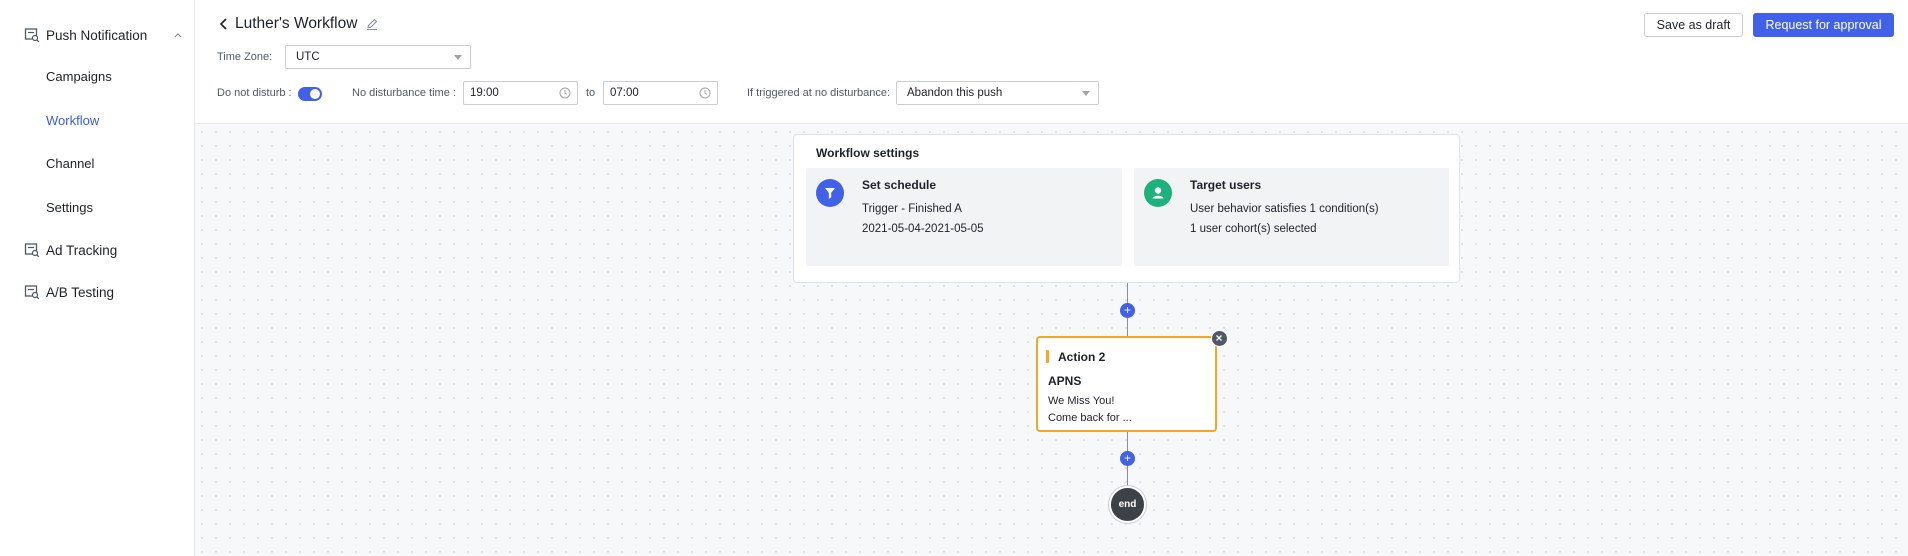 Image resolution: width=1908 pixels, height=556 pixels. Describe the element at coordinates (32, 292) in the screenshot. I see `ab-testing-icon` at that location.